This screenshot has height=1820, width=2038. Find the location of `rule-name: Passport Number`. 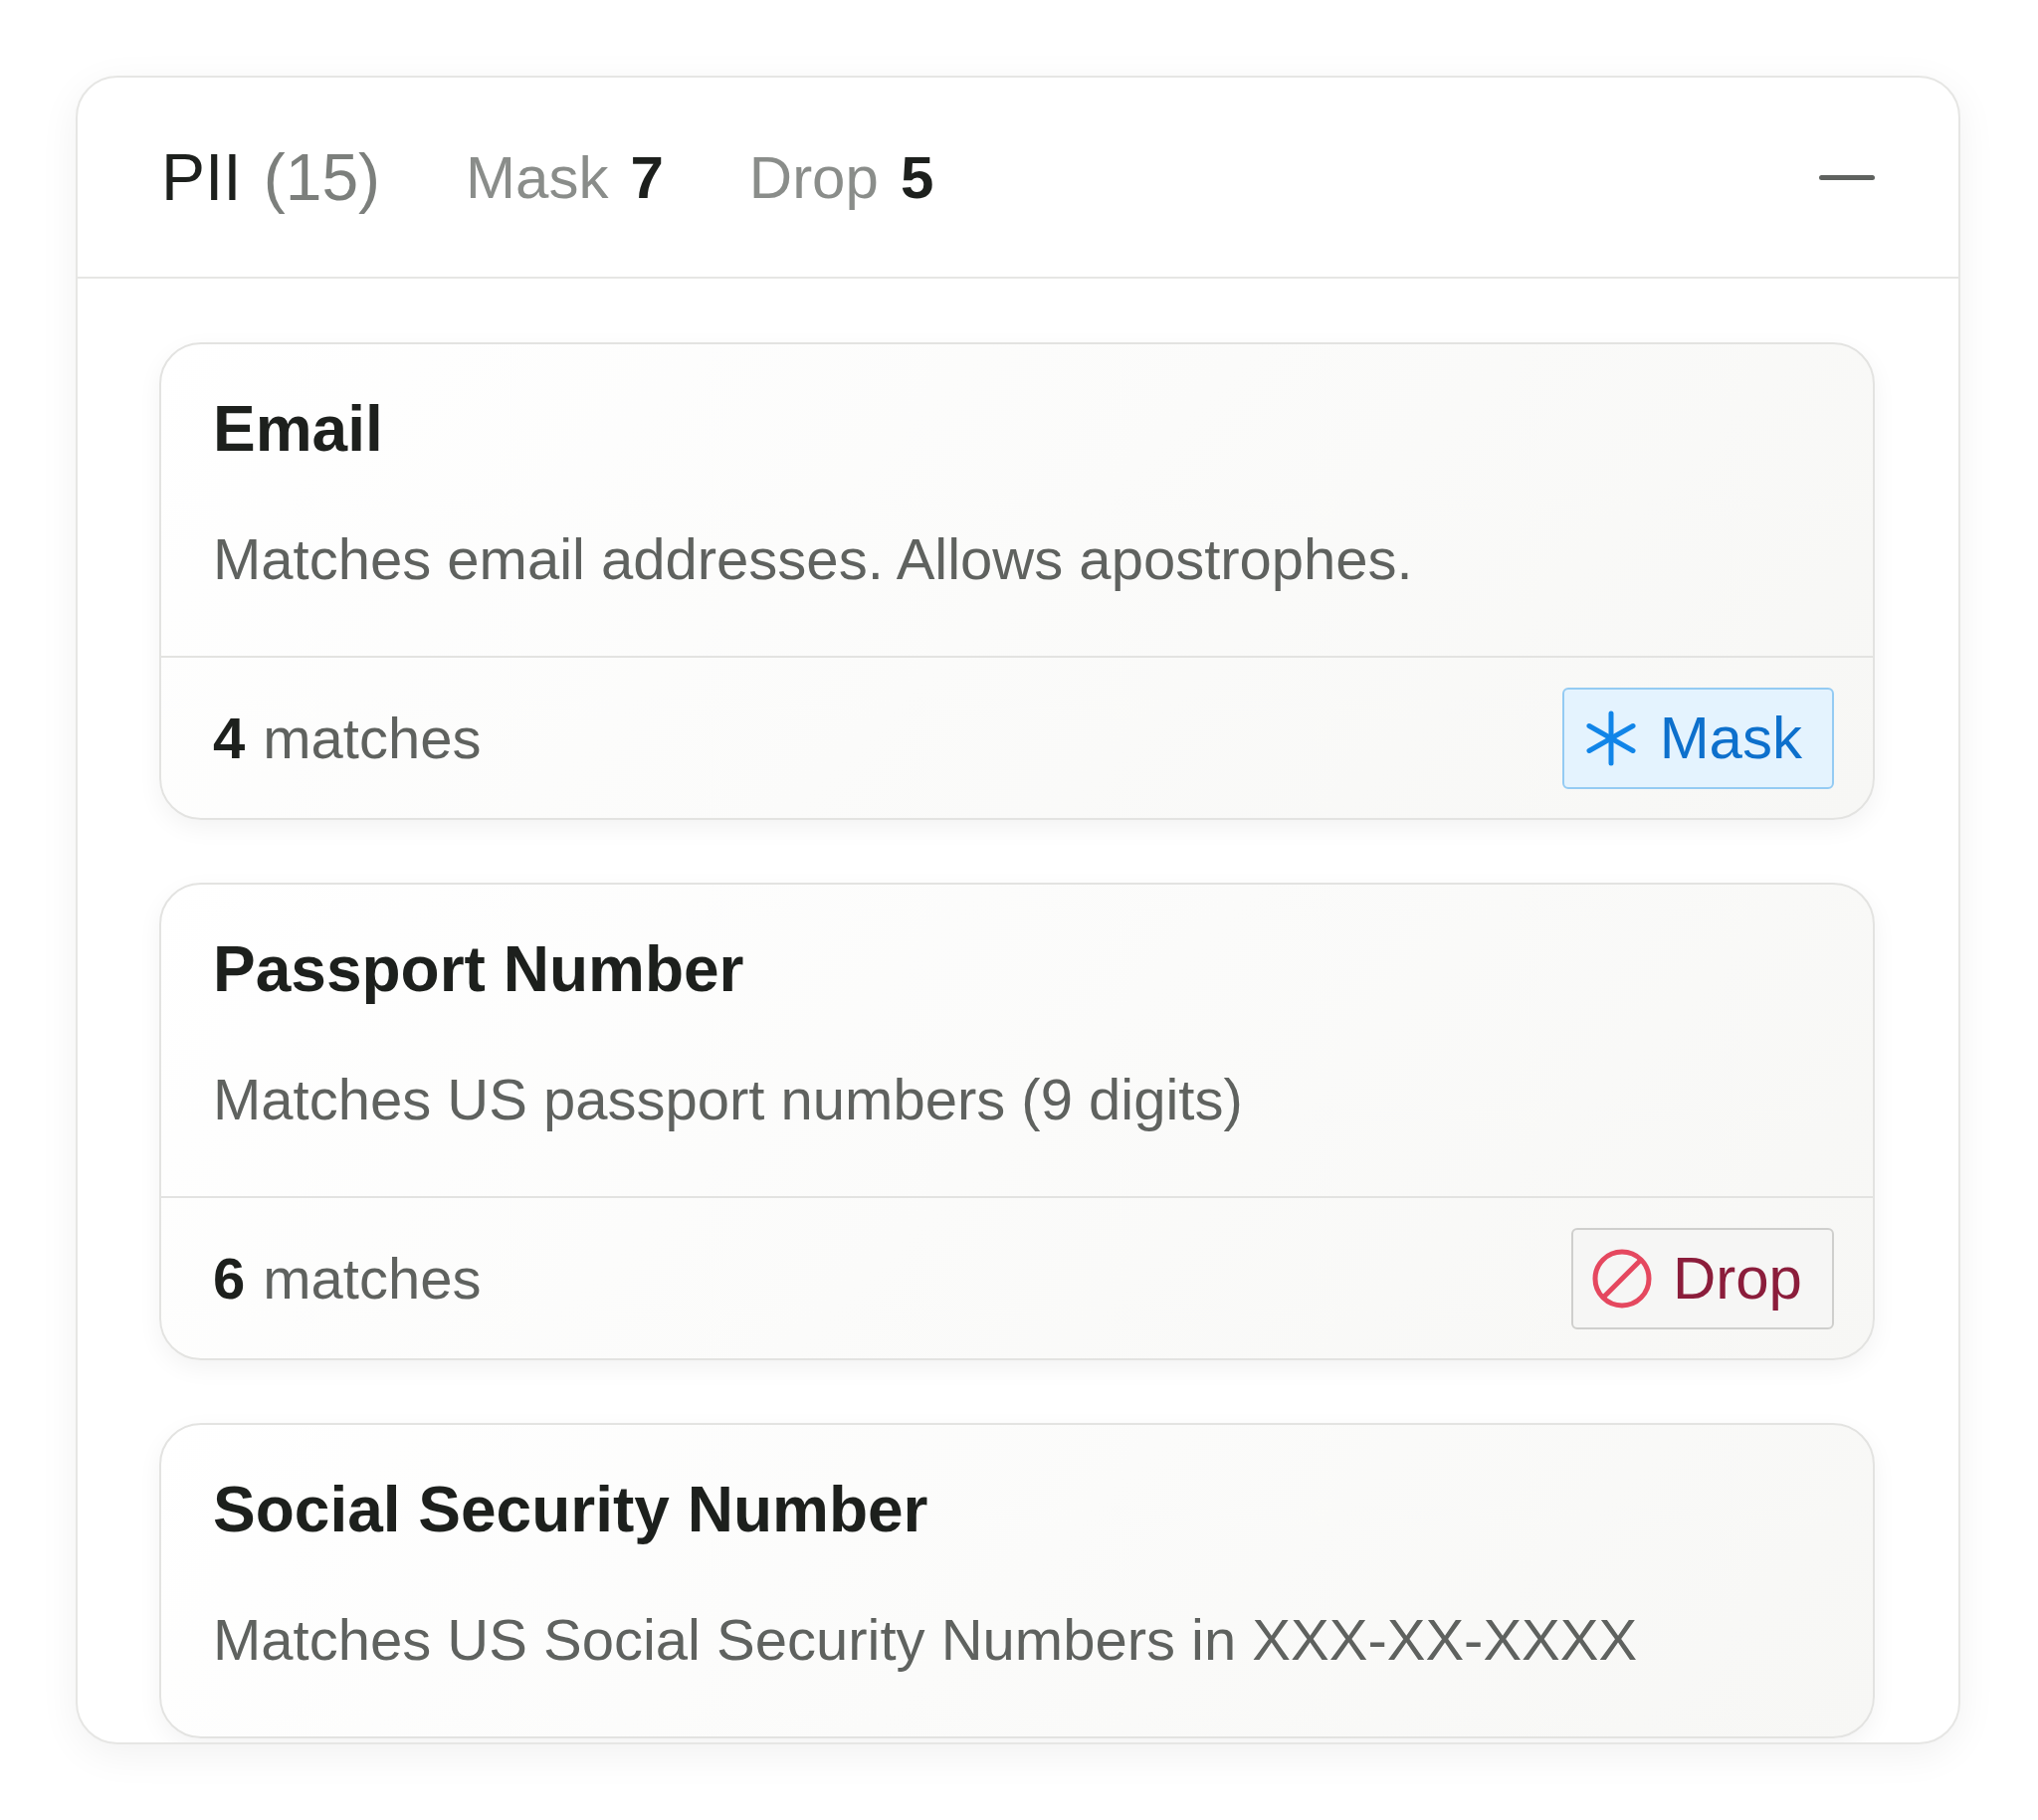

rule-name: Passport Number is located at coordinates (479, 969).